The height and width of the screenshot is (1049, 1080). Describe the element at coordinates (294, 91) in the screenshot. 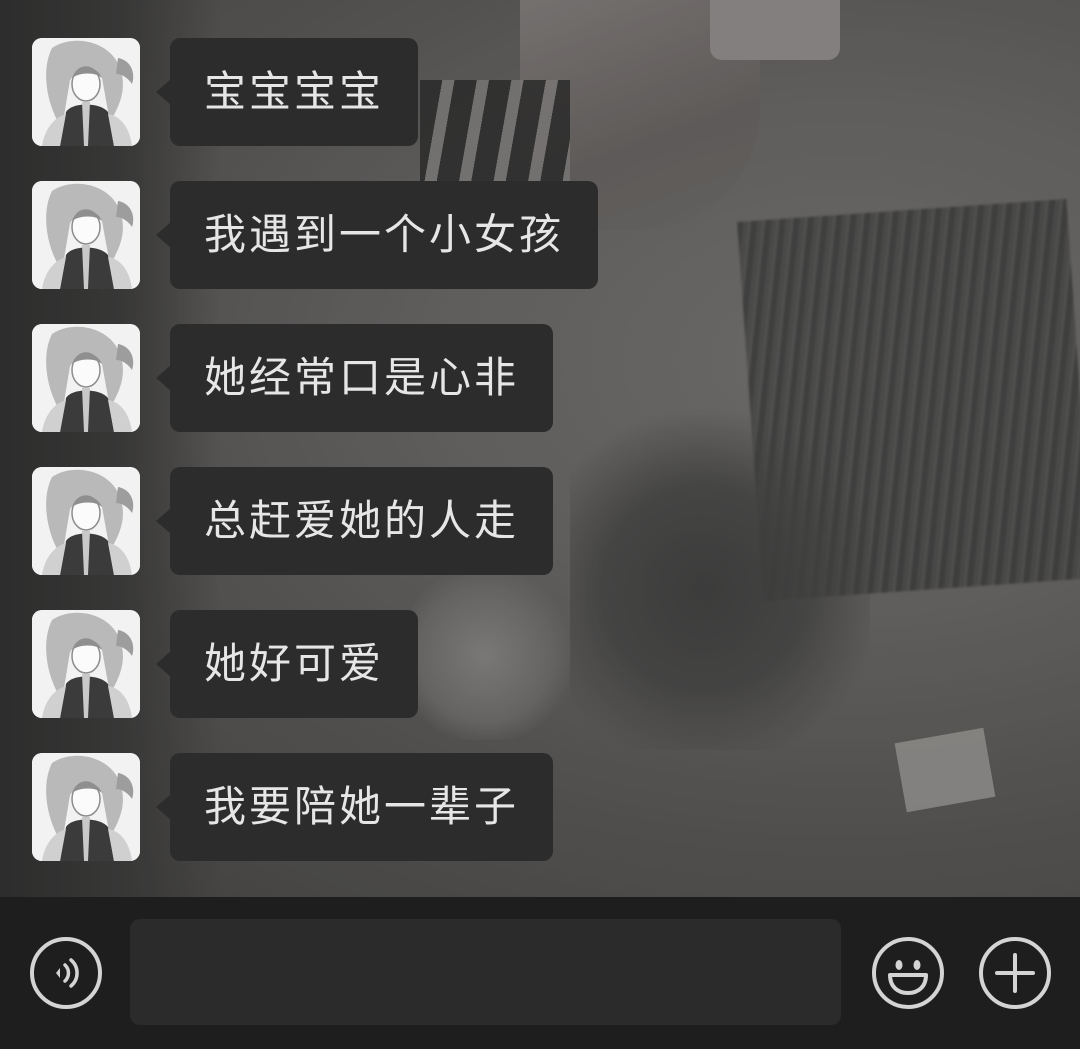

I see `message-text: 宝宝宝宝` at that location.